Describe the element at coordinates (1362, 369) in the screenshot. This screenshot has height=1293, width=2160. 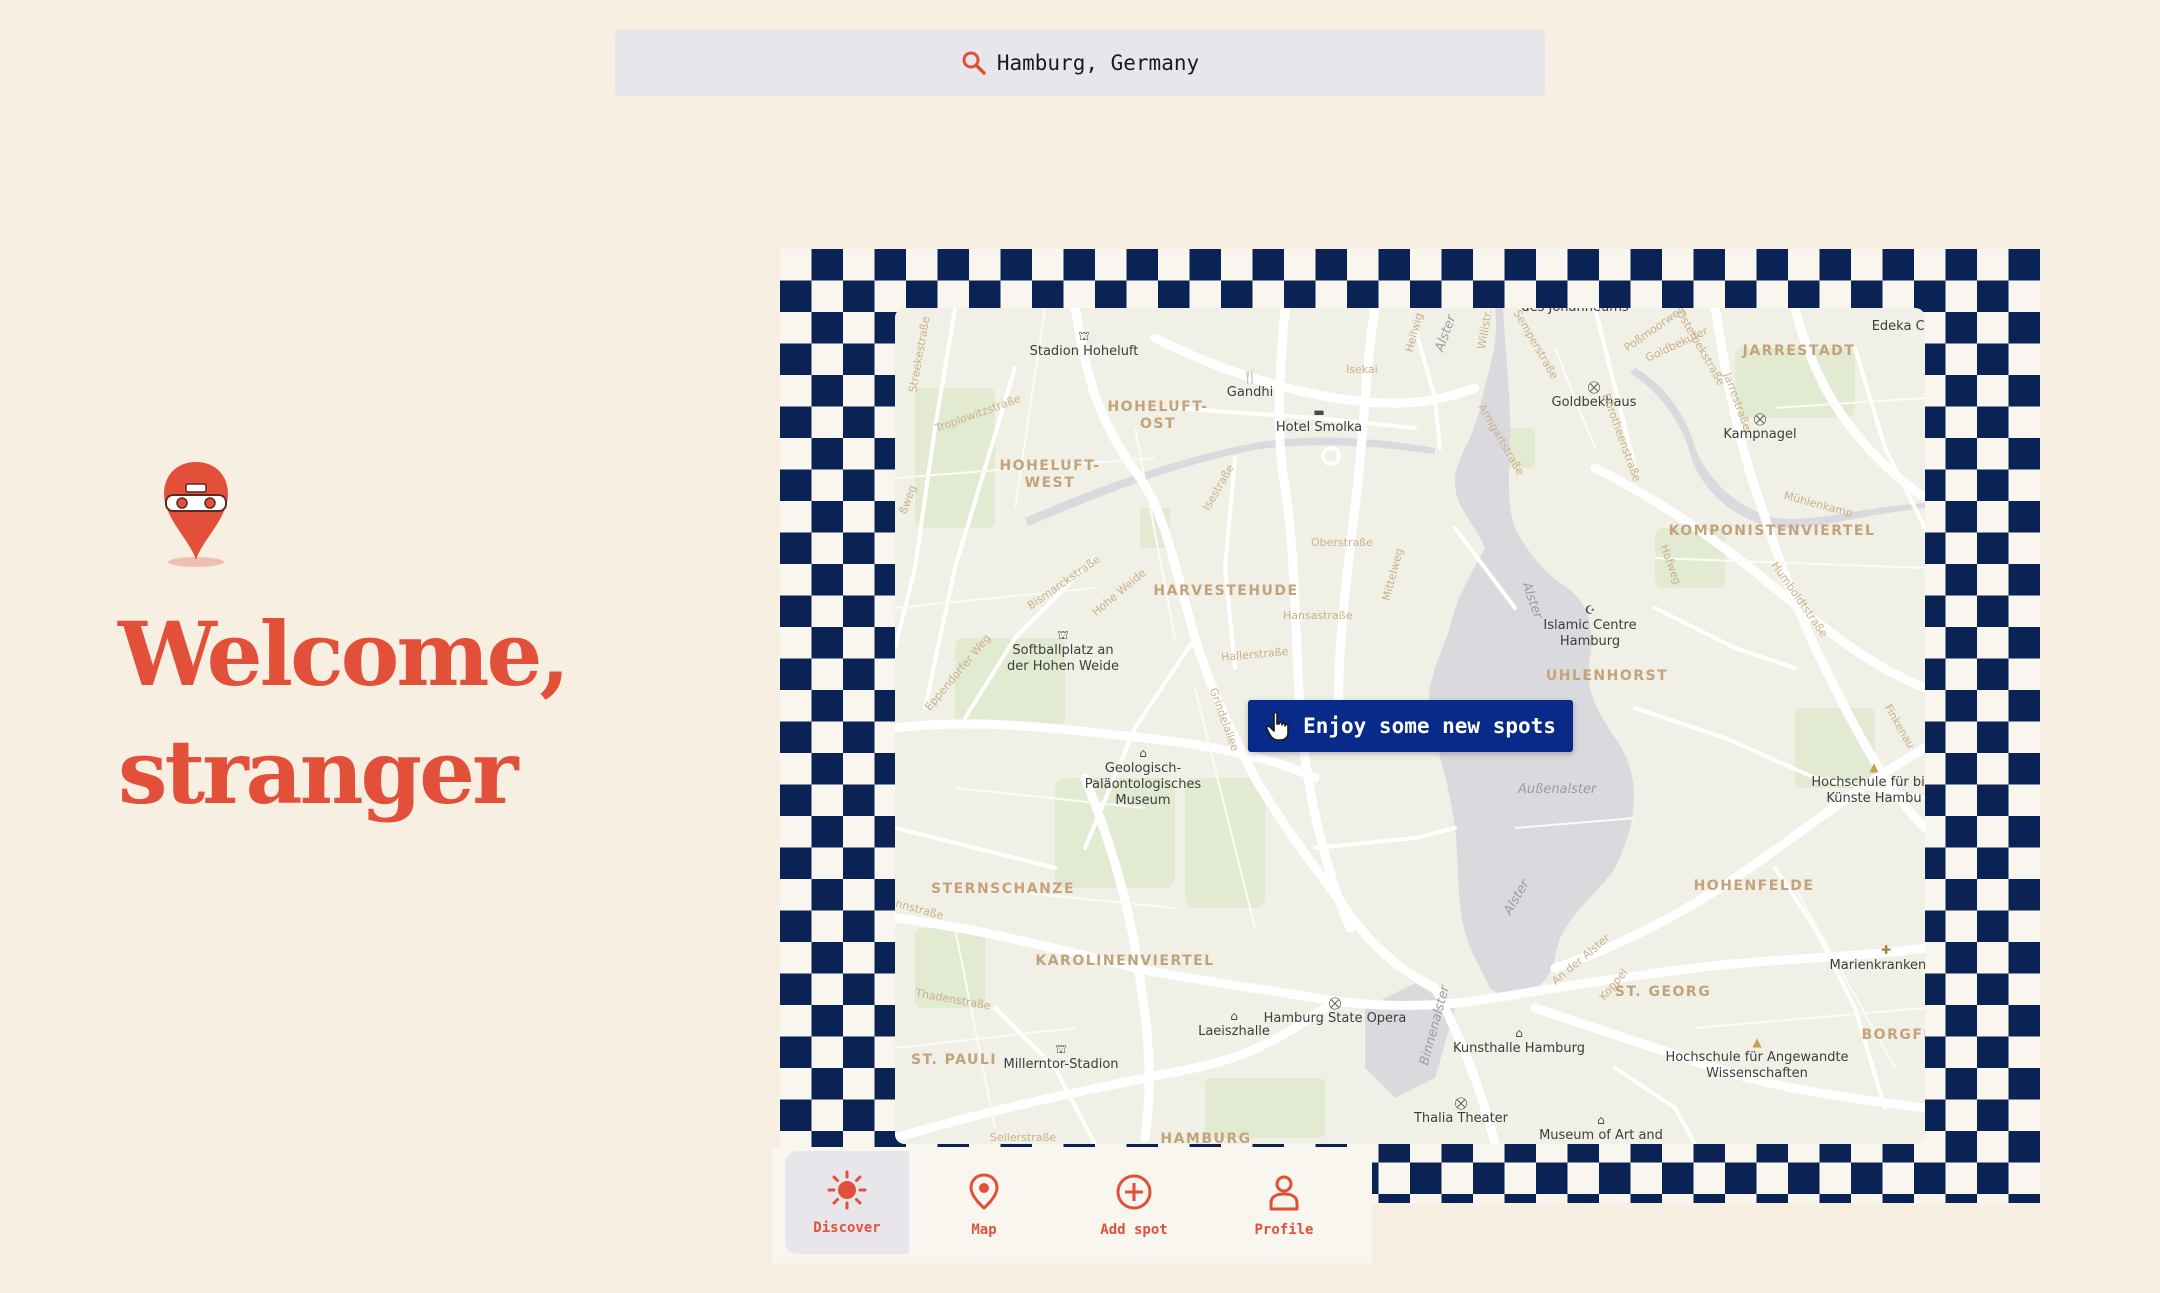
I see `street-label: Isekai` at that location.